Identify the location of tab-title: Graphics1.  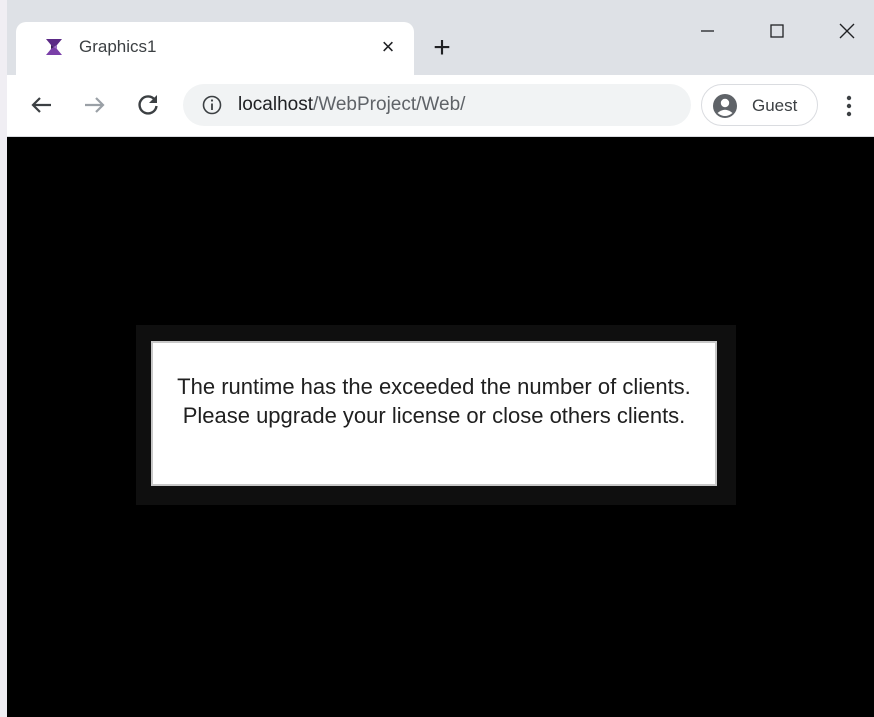
(118, 46).